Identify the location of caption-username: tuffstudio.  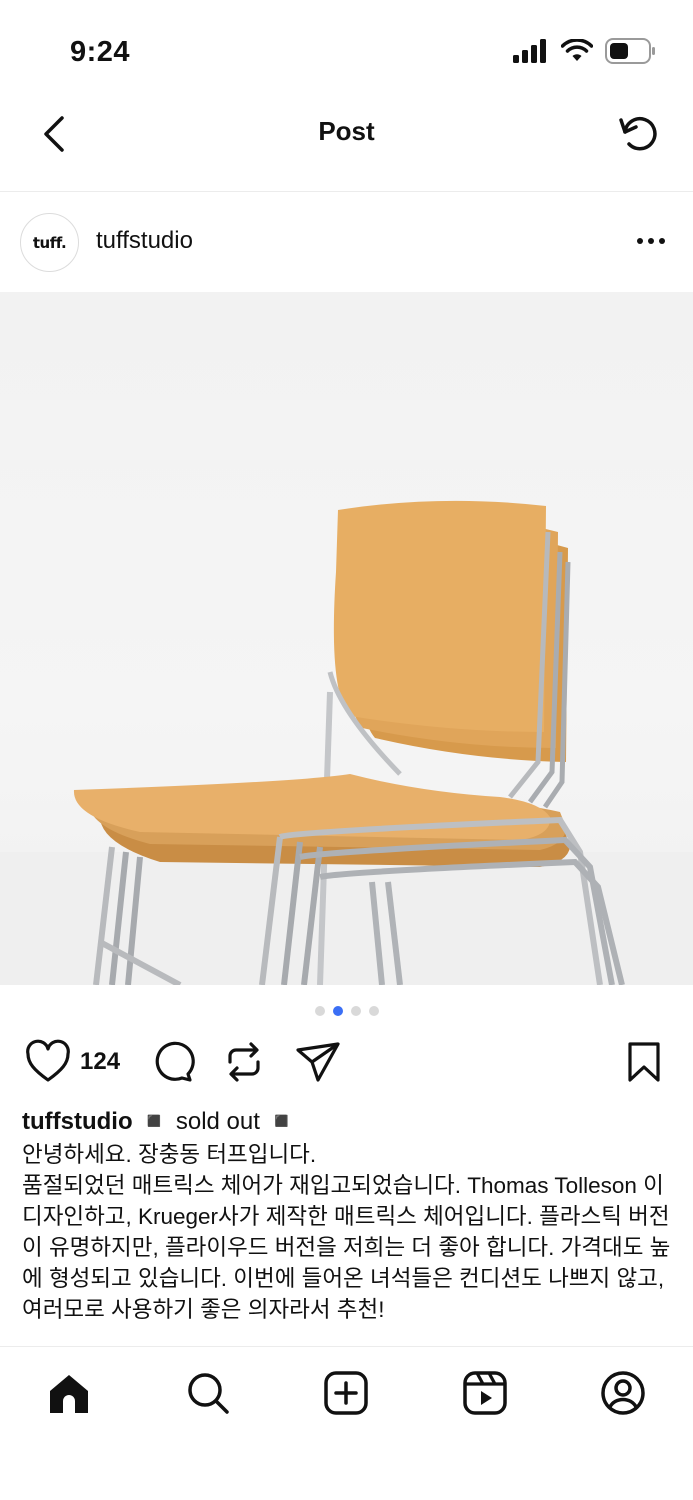
(77, 1121).